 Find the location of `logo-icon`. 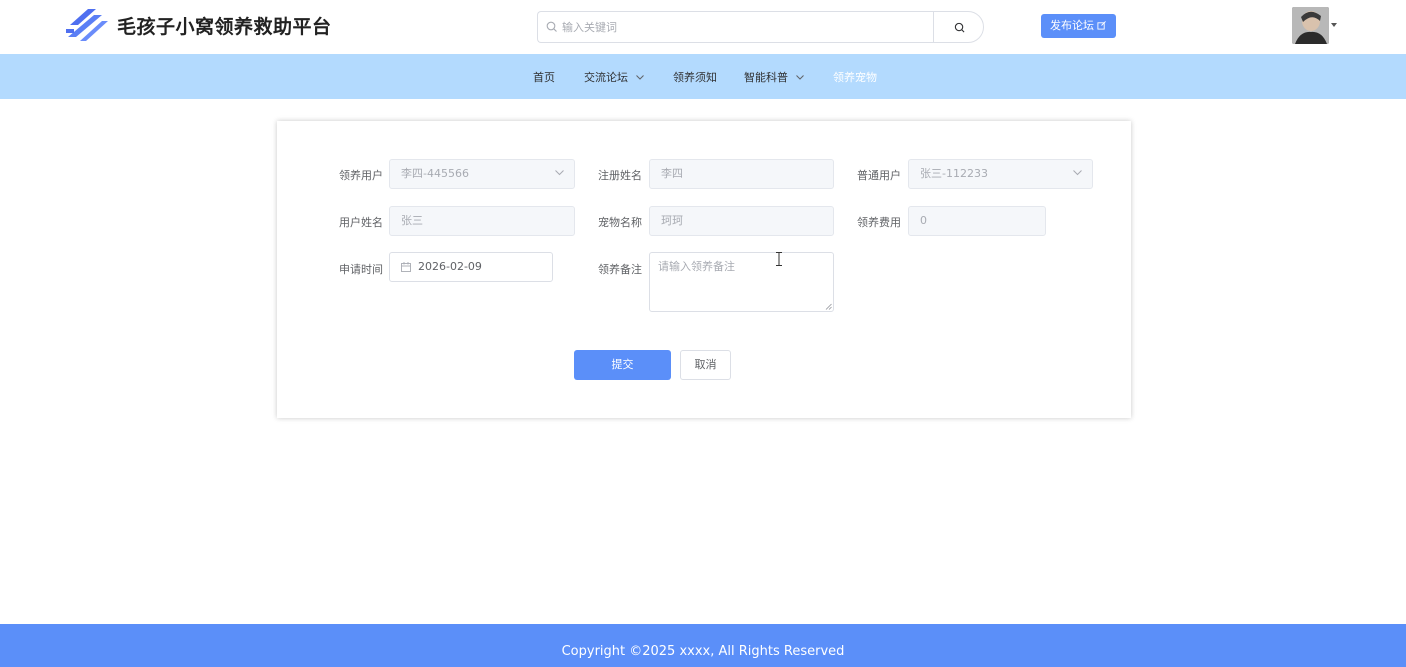

logo-icon is located at coordinates (87, 25).